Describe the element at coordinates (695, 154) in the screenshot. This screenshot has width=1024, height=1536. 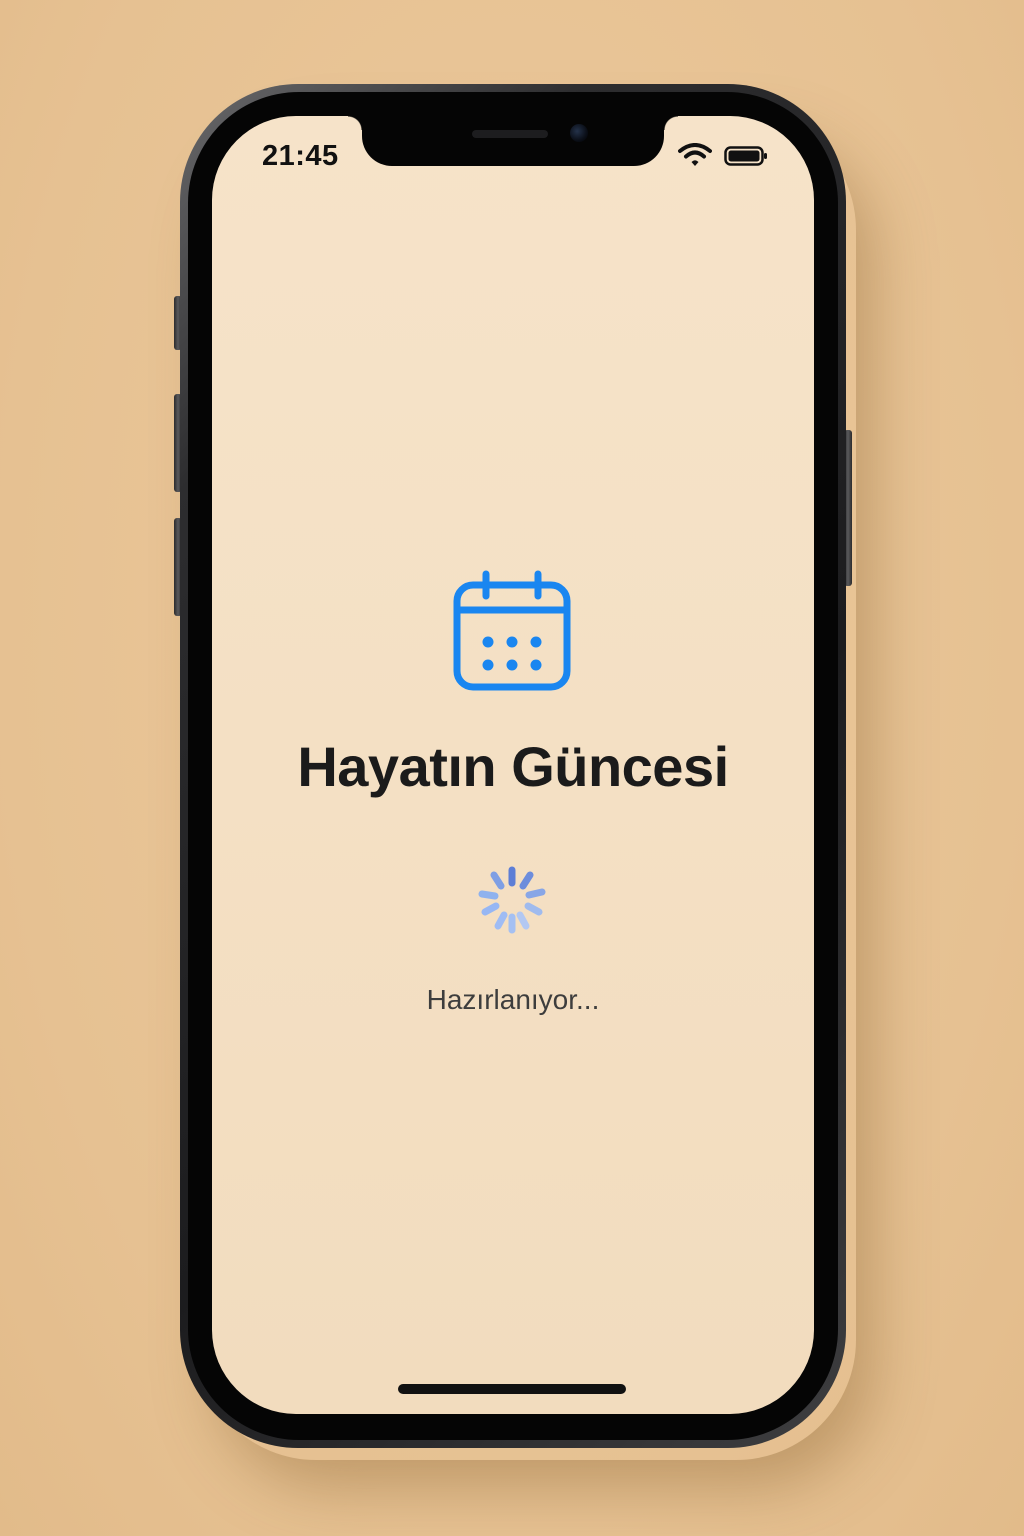
I see `wifi-icon` at that location.